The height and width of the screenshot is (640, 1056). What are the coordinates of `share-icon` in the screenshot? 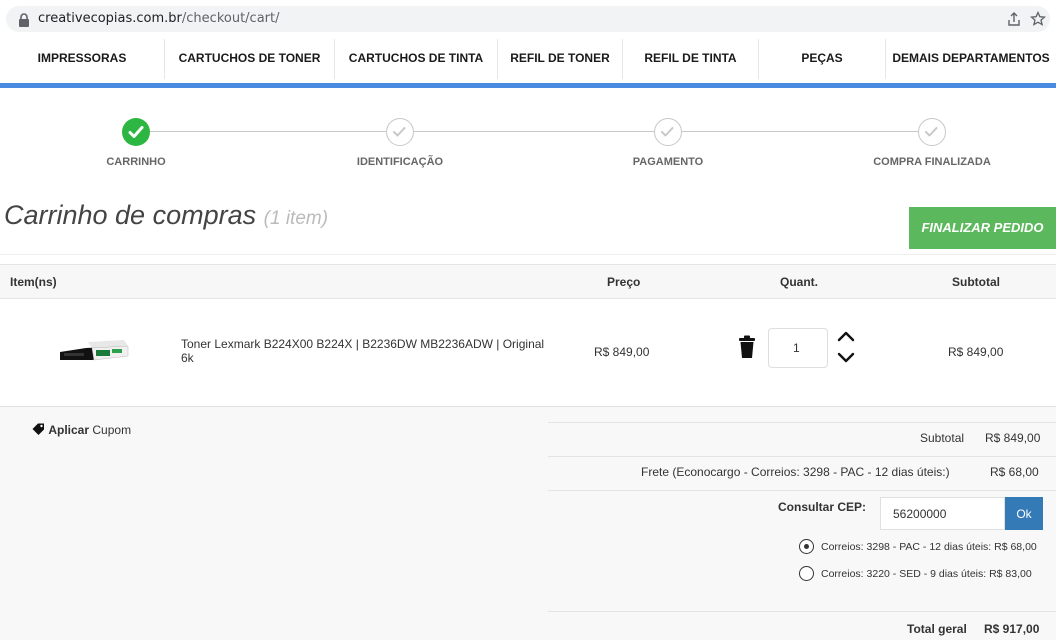 It's located at (1014, 19).